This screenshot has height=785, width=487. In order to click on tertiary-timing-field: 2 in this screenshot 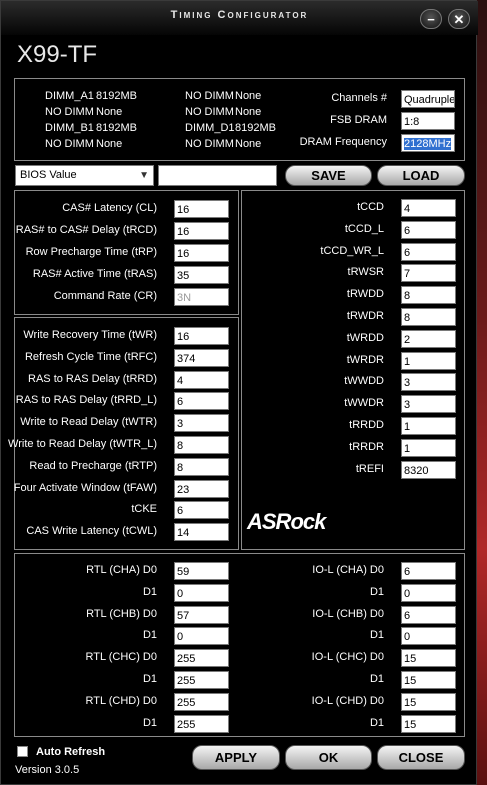, I will do `click(428, 338)`.